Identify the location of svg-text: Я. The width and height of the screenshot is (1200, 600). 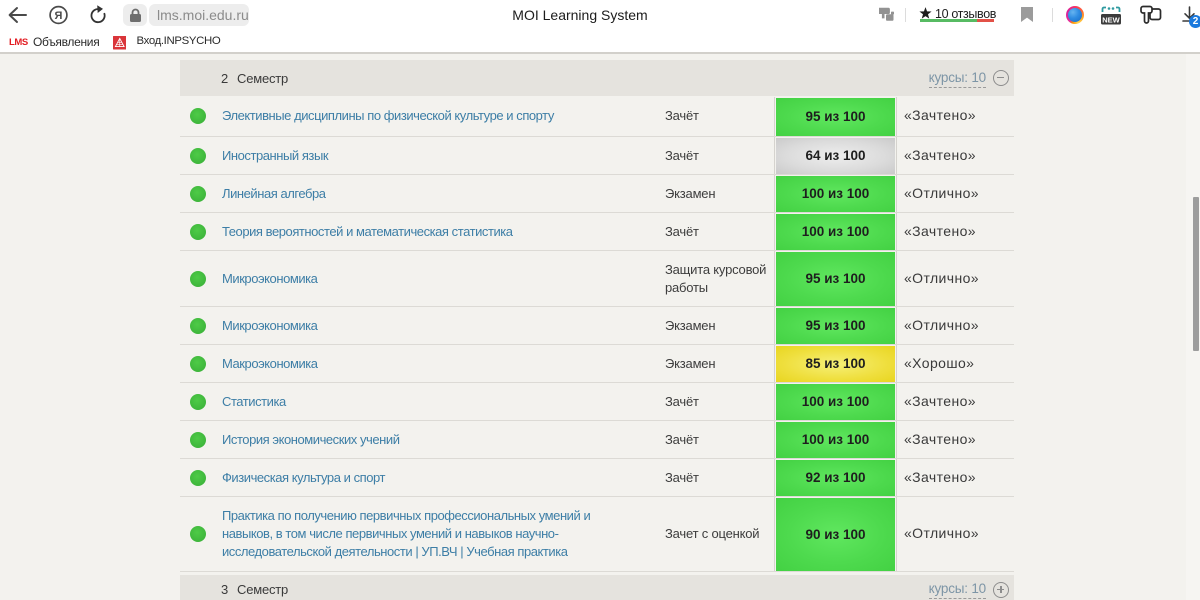
(59, 16).